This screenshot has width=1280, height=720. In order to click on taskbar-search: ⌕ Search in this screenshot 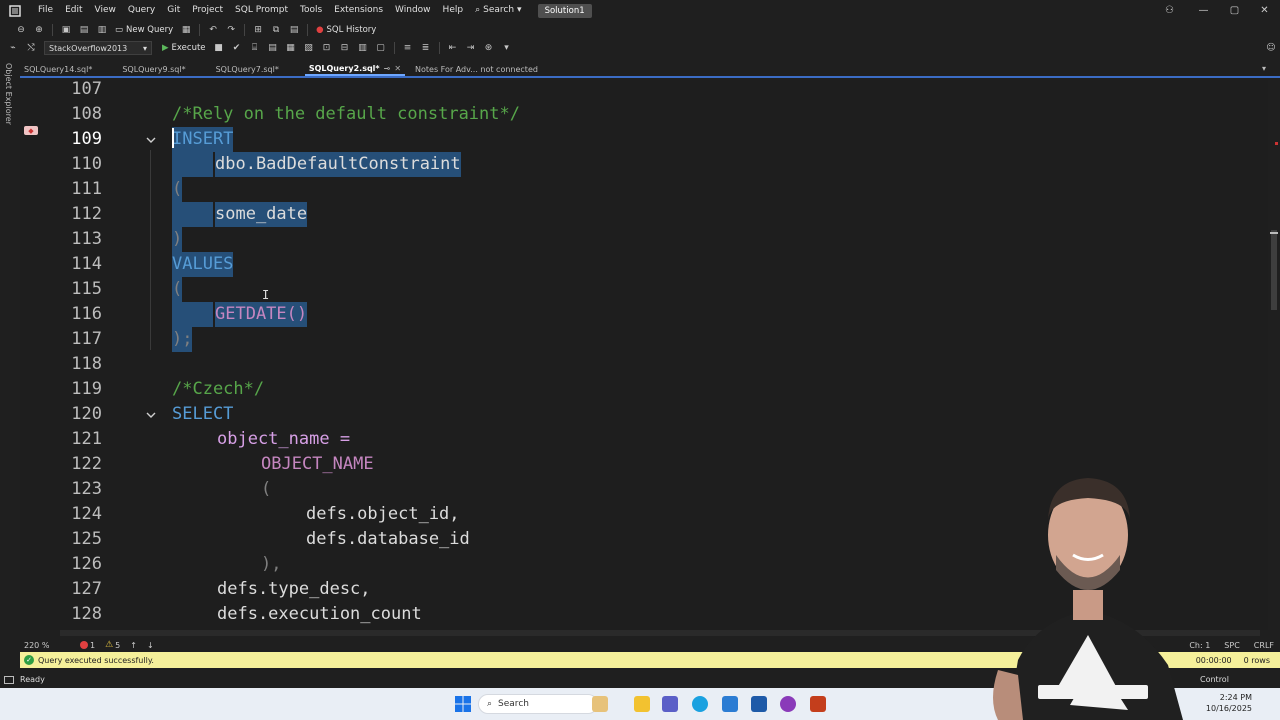, I will do `click(538, 704)`.